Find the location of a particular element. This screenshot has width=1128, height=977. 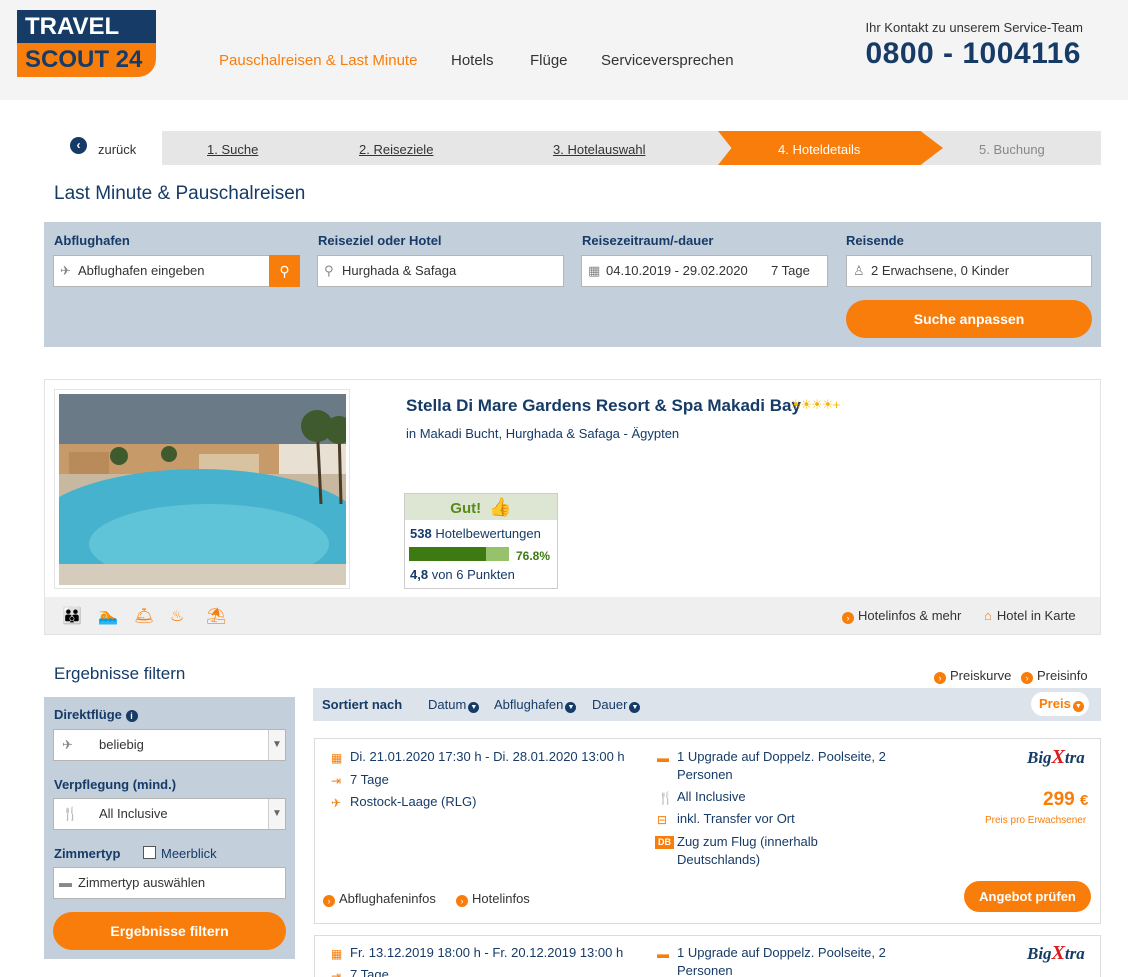

offer-hotel-info-link: › Hotelinfos is located at coordinates (493, 899).